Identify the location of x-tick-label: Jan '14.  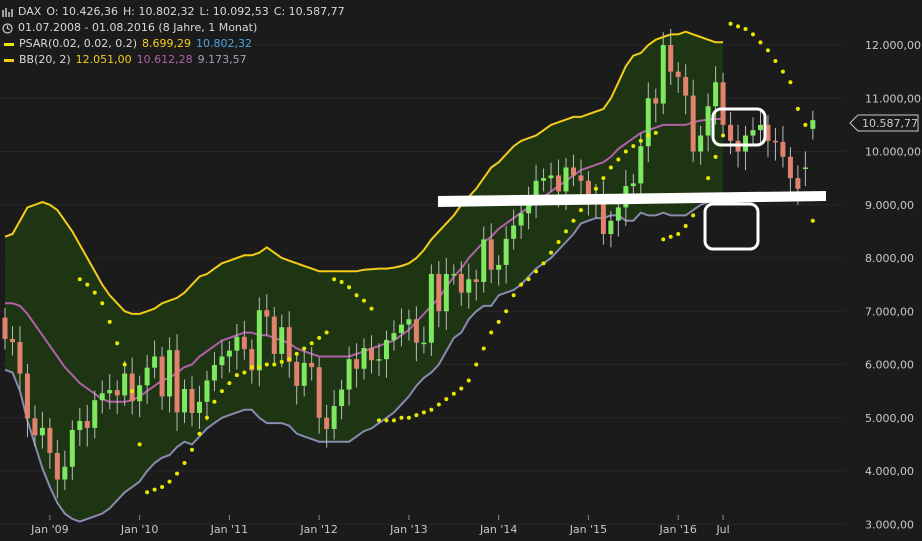
(498, 529).